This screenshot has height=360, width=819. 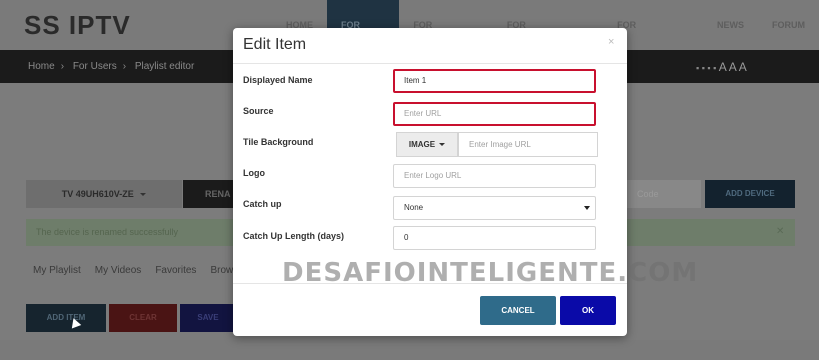 I want to click on source-input: Enter URL, so click(x=494, y=114).